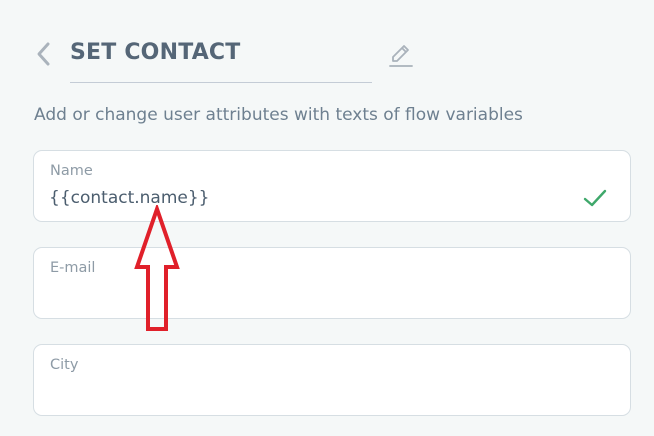  What do you see at coordinates (64, 365) in the screenshot?
I see `city-field-label: City` at bounding box center [64, 365].